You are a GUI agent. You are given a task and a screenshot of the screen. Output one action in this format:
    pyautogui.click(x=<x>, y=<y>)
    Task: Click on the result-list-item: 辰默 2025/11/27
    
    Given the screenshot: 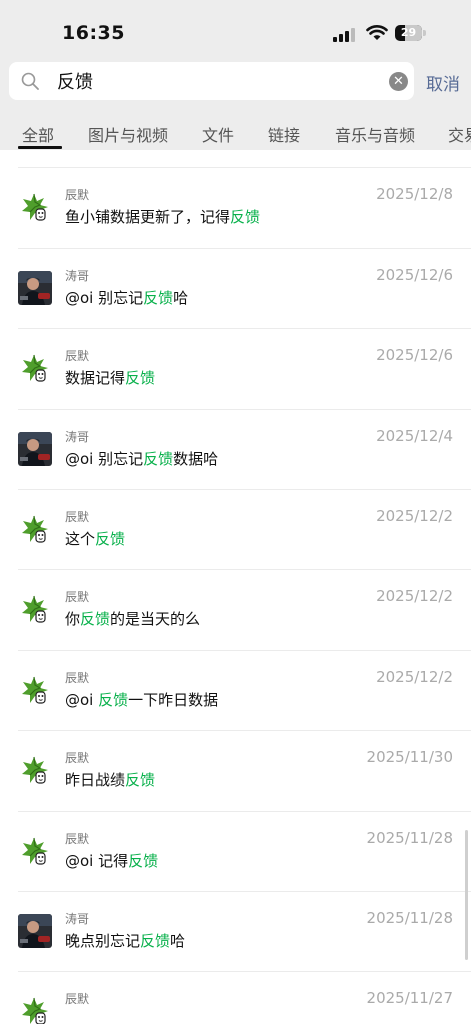 What is the action you would take?
    pyautogui.click(x=235, y=998)
    